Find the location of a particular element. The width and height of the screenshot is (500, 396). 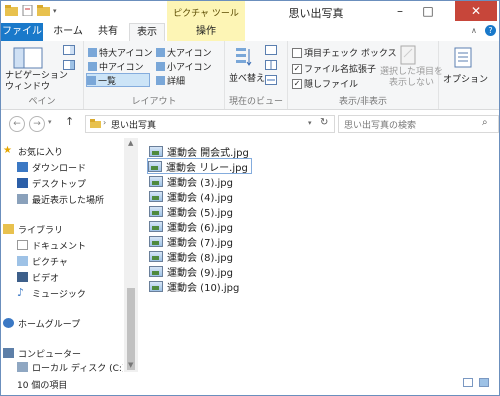

help-icon: ? is located at coordinates (490, 30).